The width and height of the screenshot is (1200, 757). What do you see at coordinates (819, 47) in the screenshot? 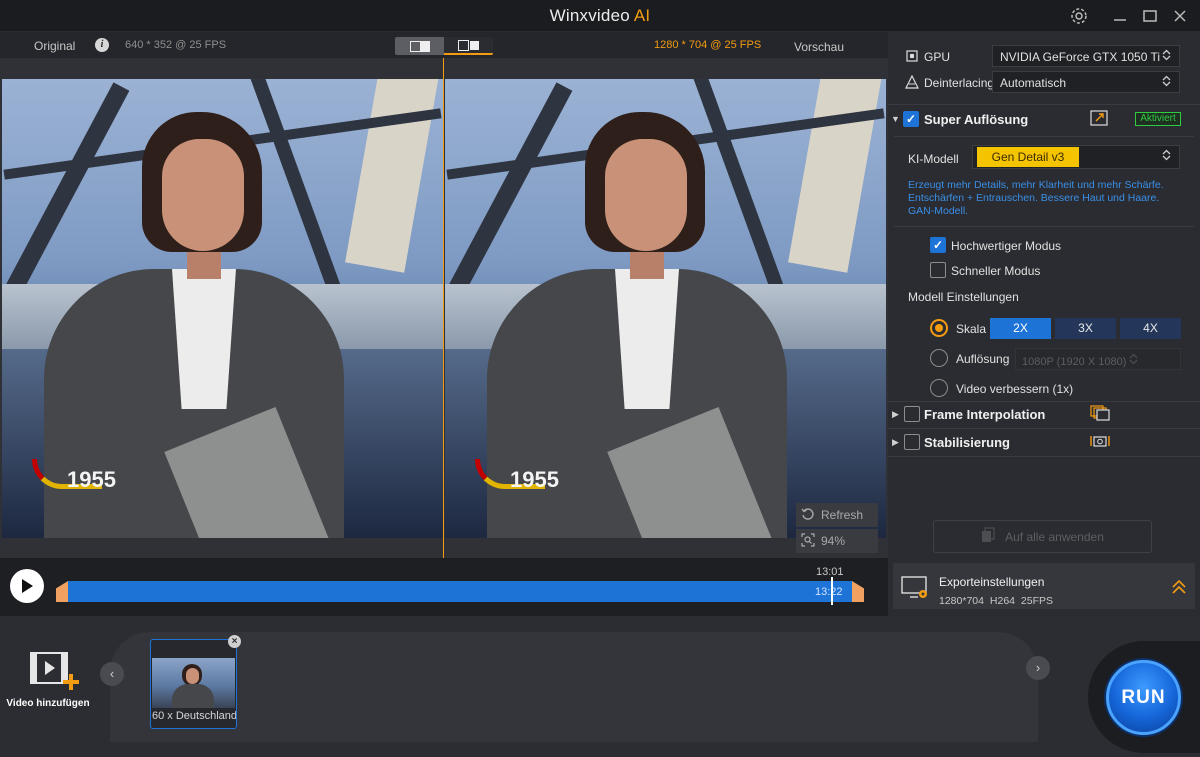
I see `preview-label: Vorschau` at bounding box center [819, 47].